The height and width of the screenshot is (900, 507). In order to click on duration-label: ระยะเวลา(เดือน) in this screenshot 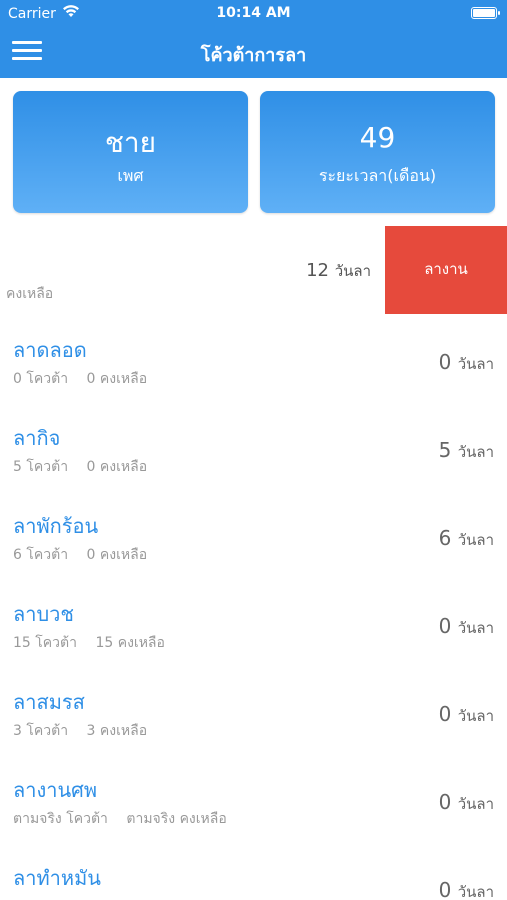, I will do `click(377, 175)`.